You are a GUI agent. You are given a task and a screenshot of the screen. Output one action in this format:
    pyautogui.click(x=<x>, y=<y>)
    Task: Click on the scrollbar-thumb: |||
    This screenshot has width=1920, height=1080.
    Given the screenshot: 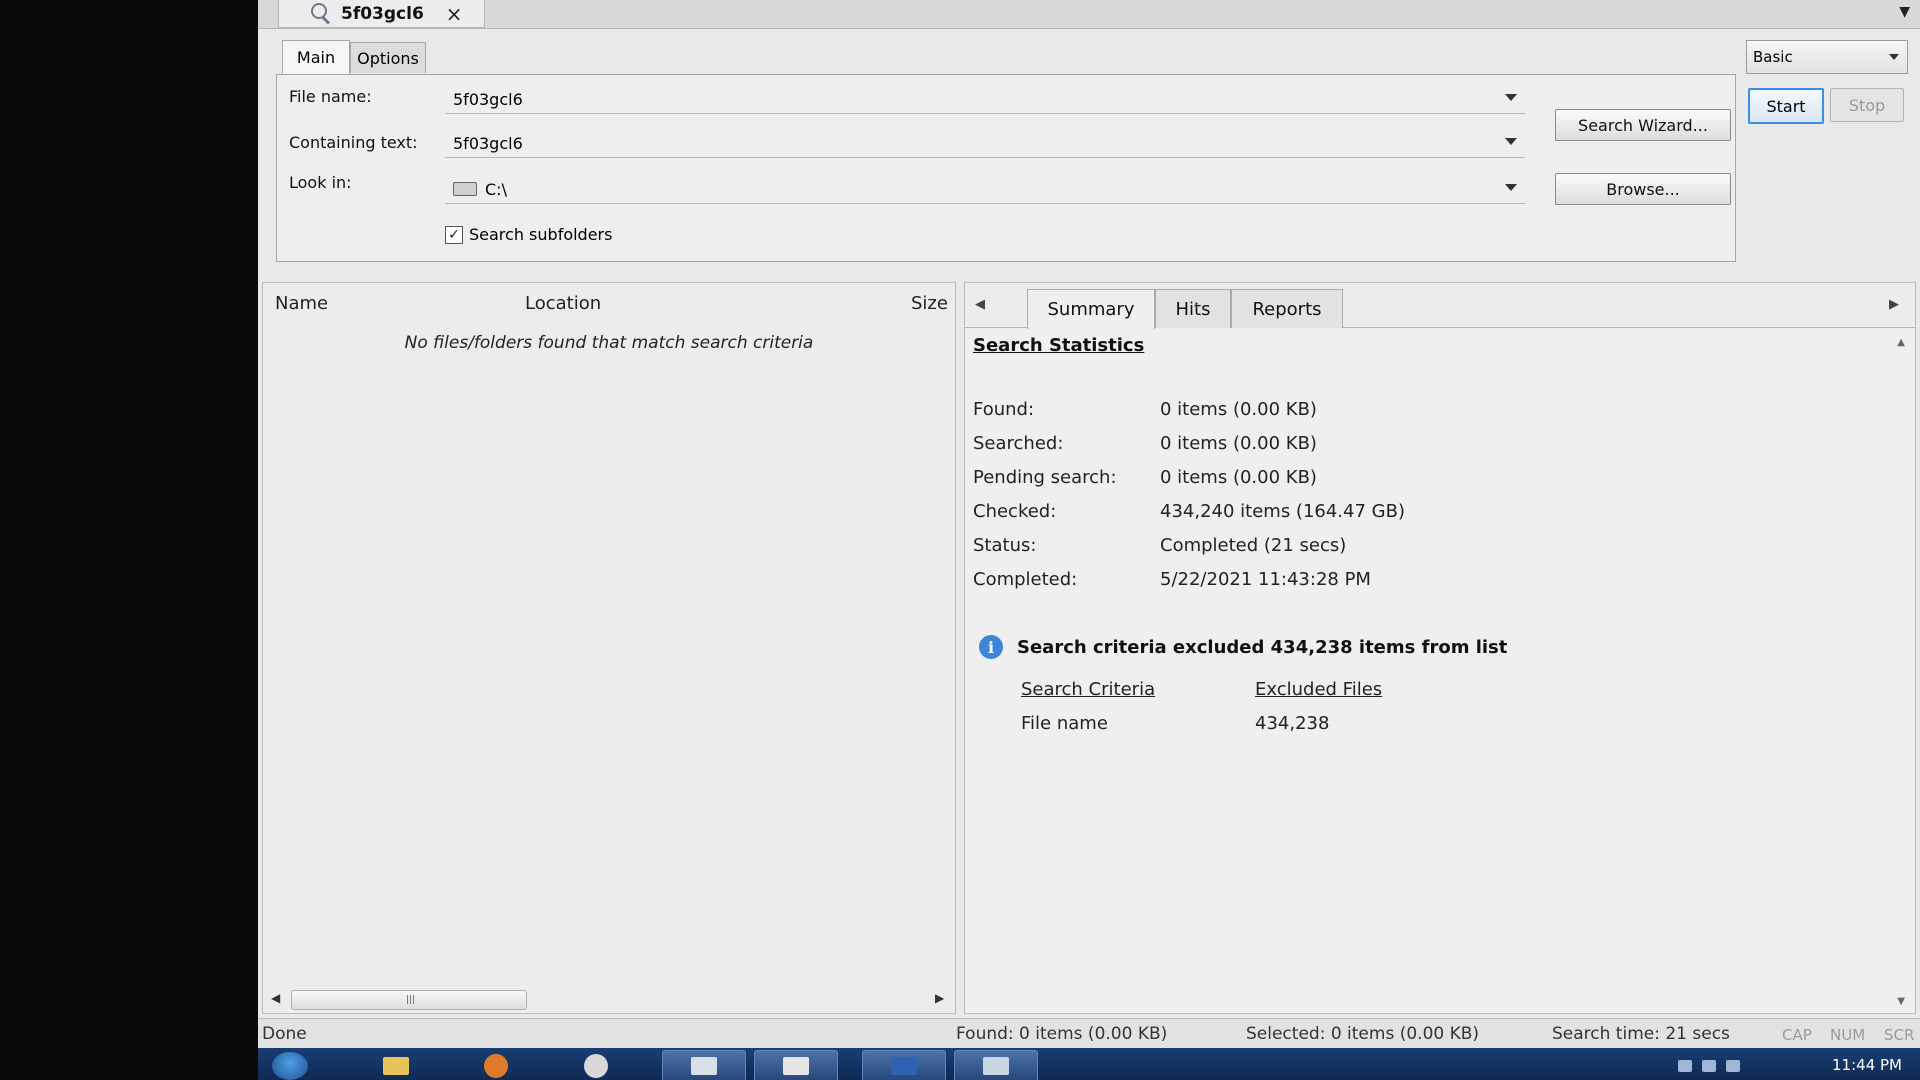 What is the action you would take?
    pyautogui.click(x=409, y=1000)
    